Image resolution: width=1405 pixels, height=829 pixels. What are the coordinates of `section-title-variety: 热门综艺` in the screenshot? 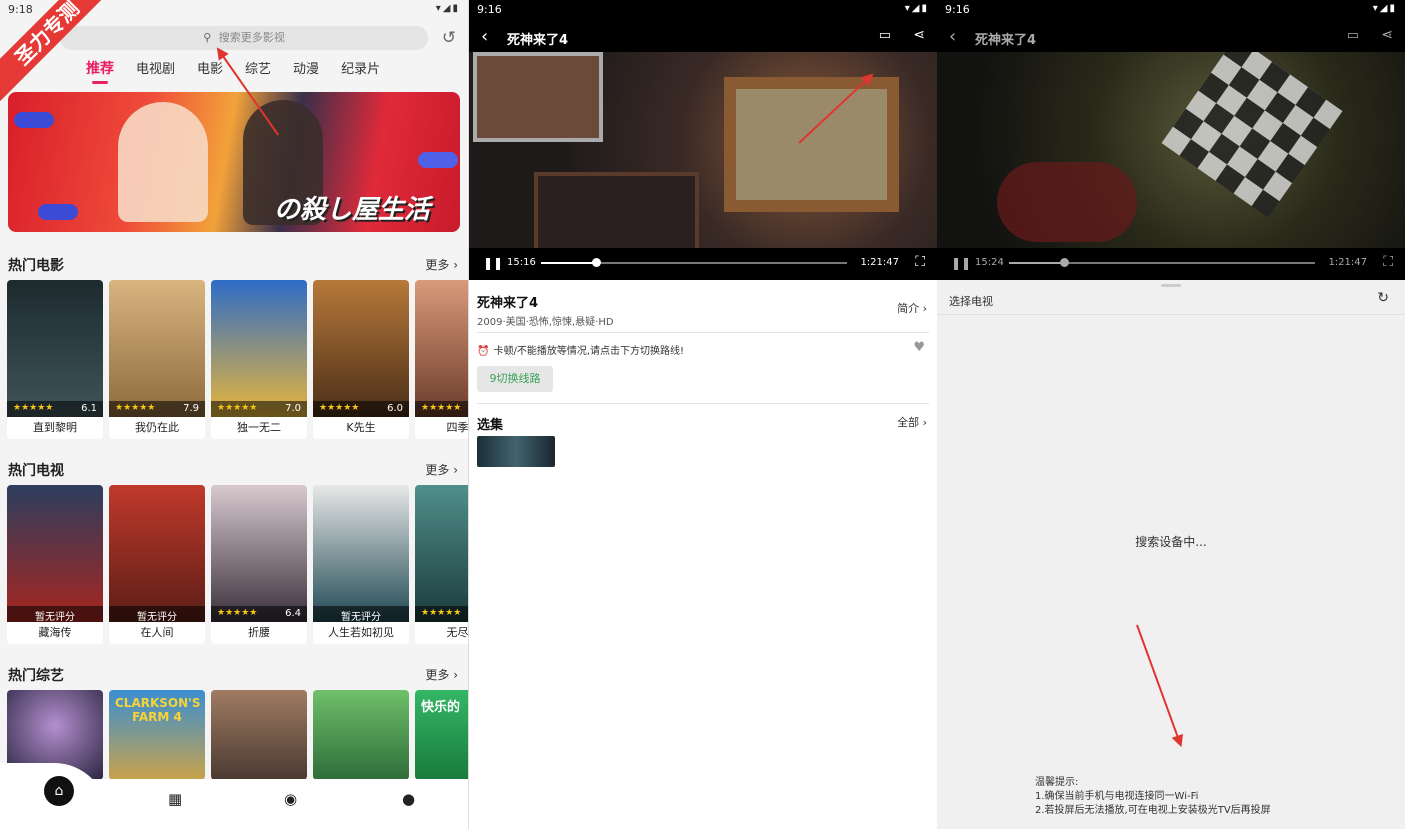 It's located at (36, 676).